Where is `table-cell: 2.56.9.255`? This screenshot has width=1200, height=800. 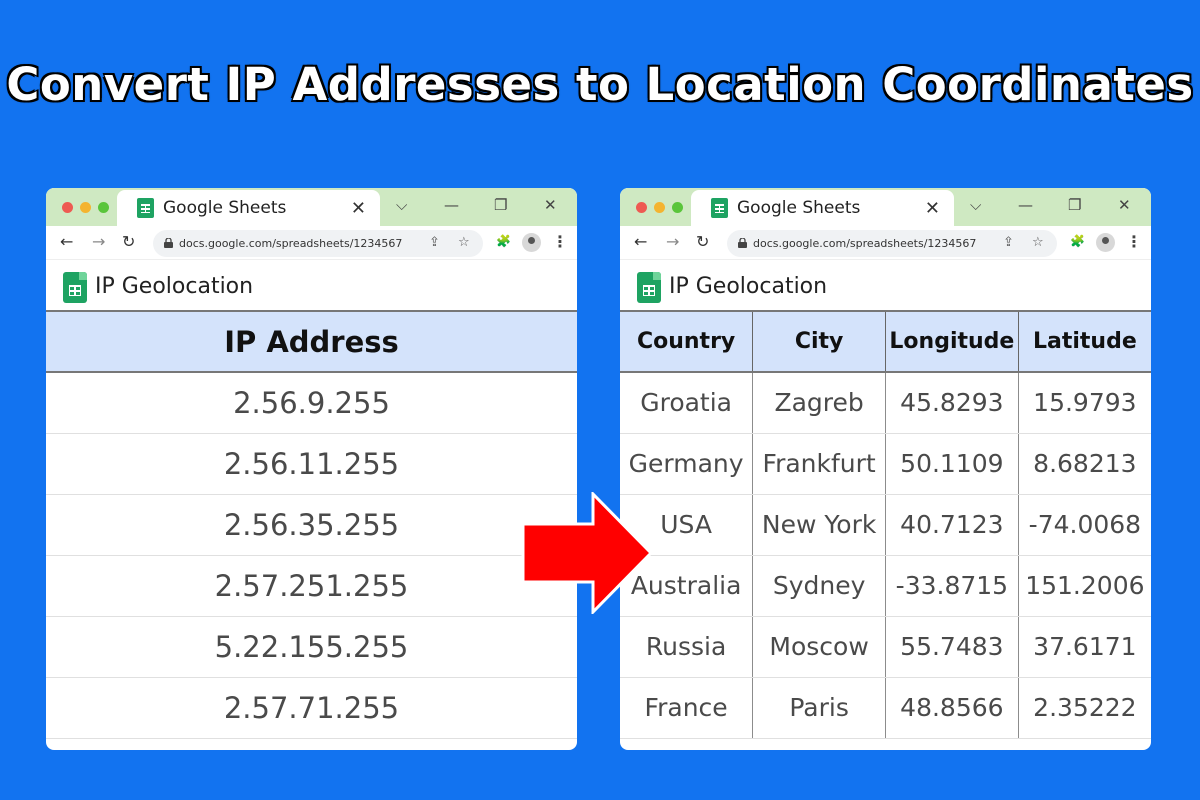
table-cell: 2.56.9.255 is located at coordinates (311, 403).